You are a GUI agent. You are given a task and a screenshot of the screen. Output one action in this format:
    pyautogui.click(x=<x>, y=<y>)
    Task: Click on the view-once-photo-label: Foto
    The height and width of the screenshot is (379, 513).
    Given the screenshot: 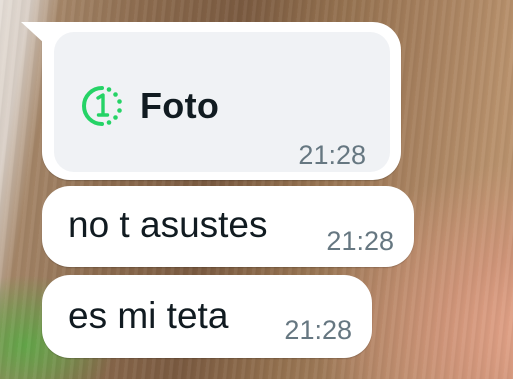 What is the action you would take?
    pyautogui.click(x=180, y=105)
    